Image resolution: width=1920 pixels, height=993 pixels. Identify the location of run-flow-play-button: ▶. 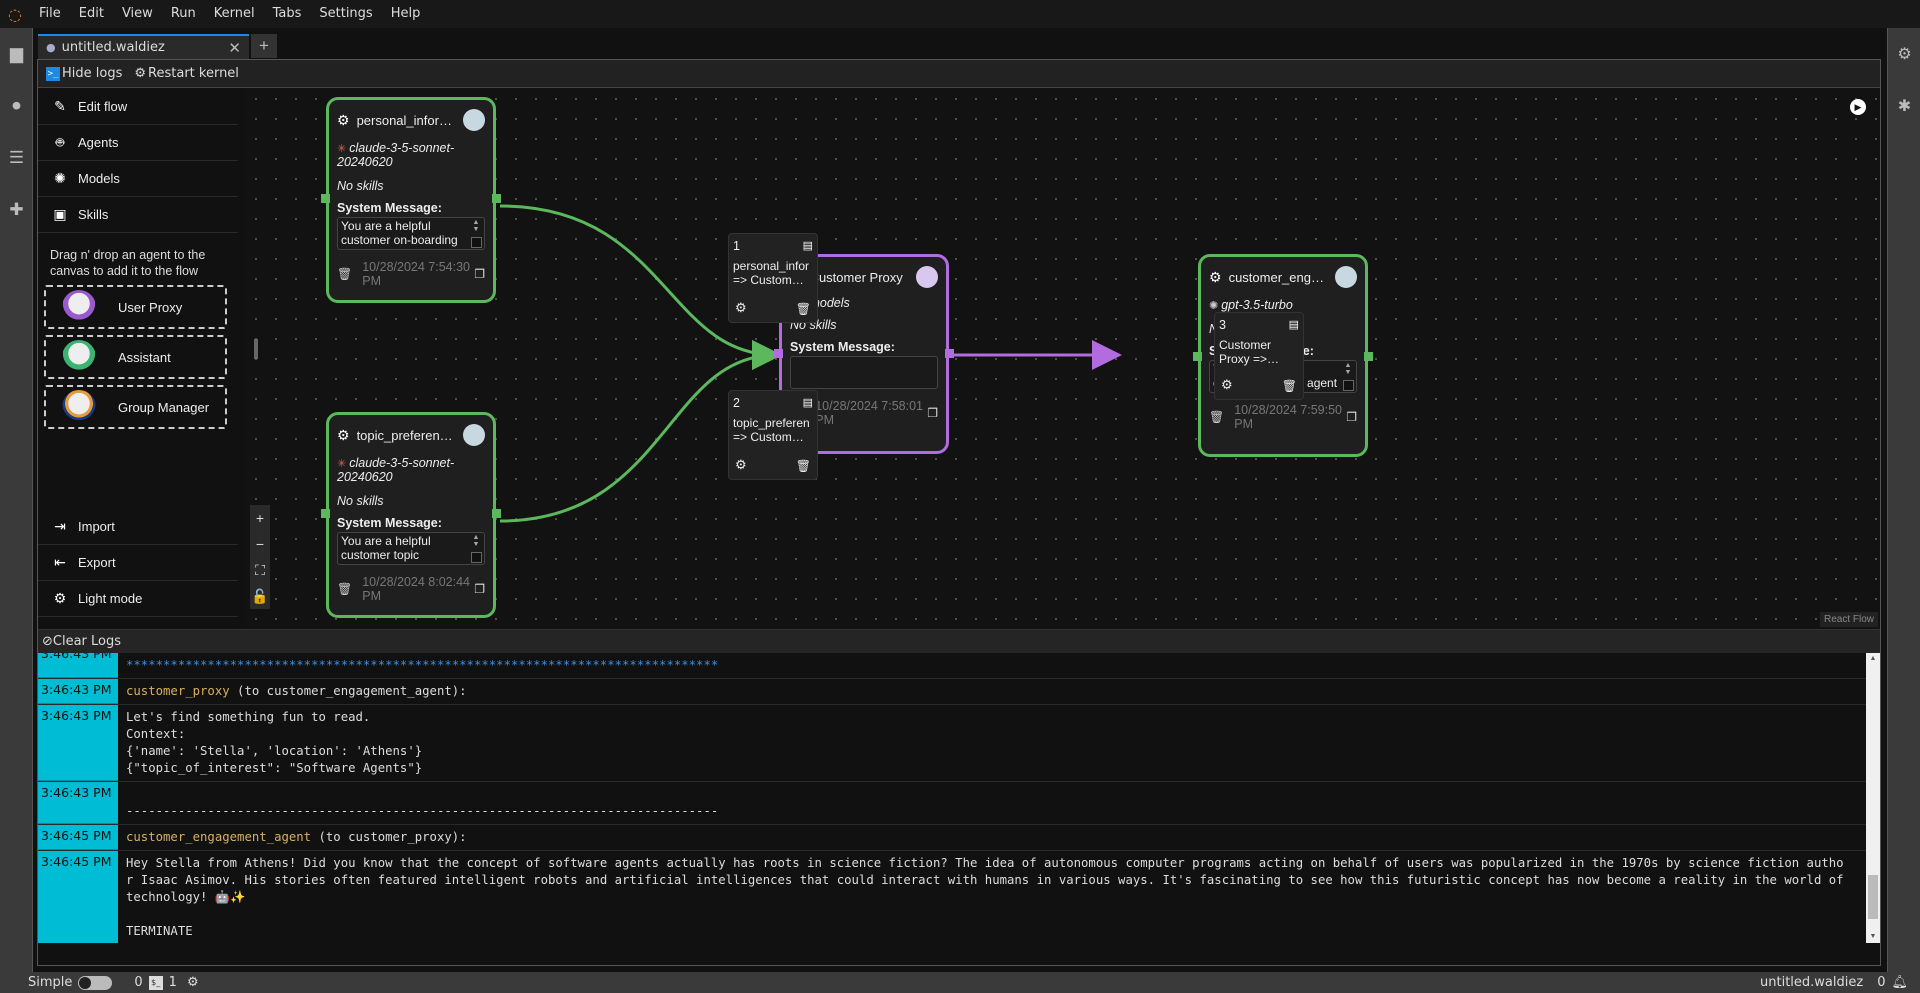
(1858, 107).